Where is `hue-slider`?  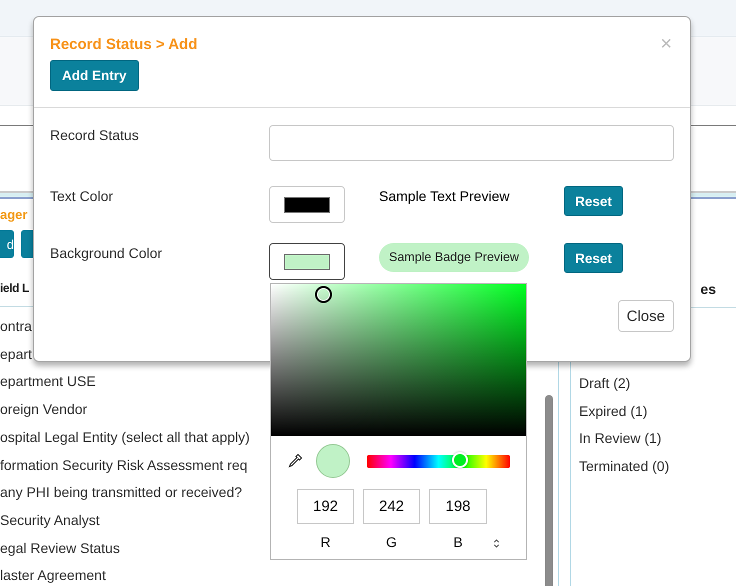 hue-slider is located at coordinates (438, 461).